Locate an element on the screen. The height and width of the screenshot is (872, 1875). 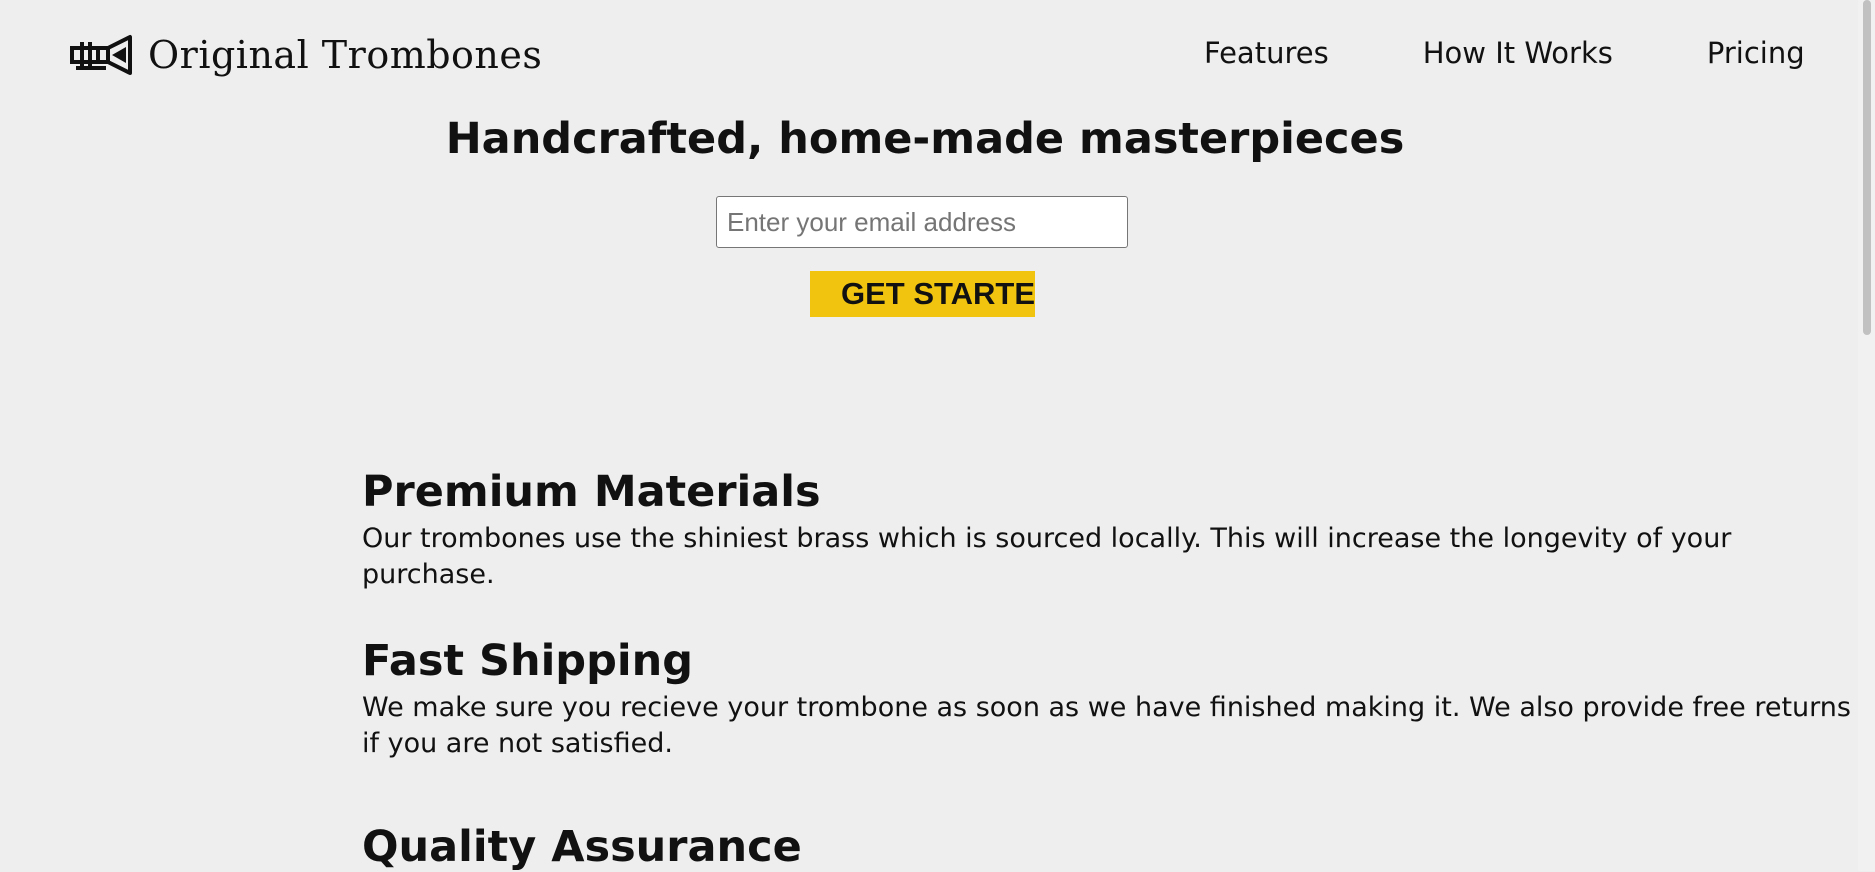
trombone-icon is located at coordinates (101, 55).